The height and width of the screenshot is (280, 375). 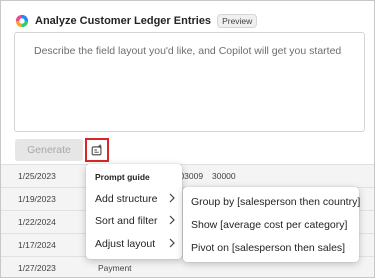 What do you see at coordinates (115, 268) in the screenshot?
I see `row-document: Payment` at bounding box center [115, 268].